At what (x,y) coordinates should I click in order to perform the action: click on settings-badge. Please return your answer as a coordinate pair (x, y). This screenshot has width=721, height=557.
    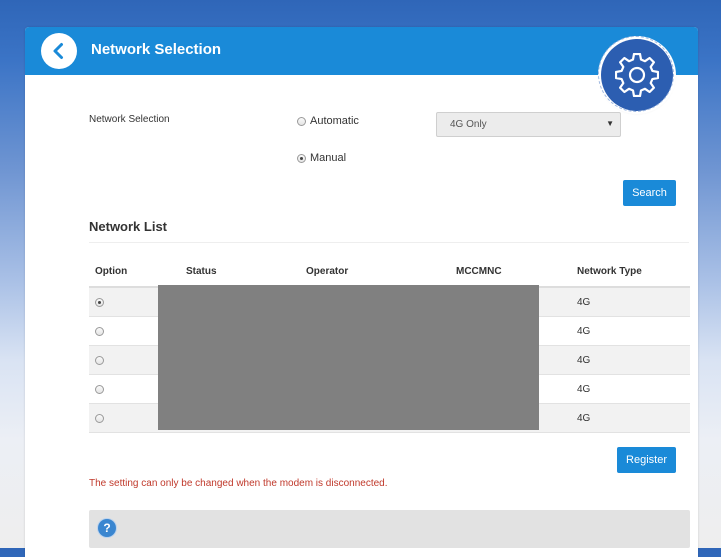
    Looking at the image, I should click on (636, 74).